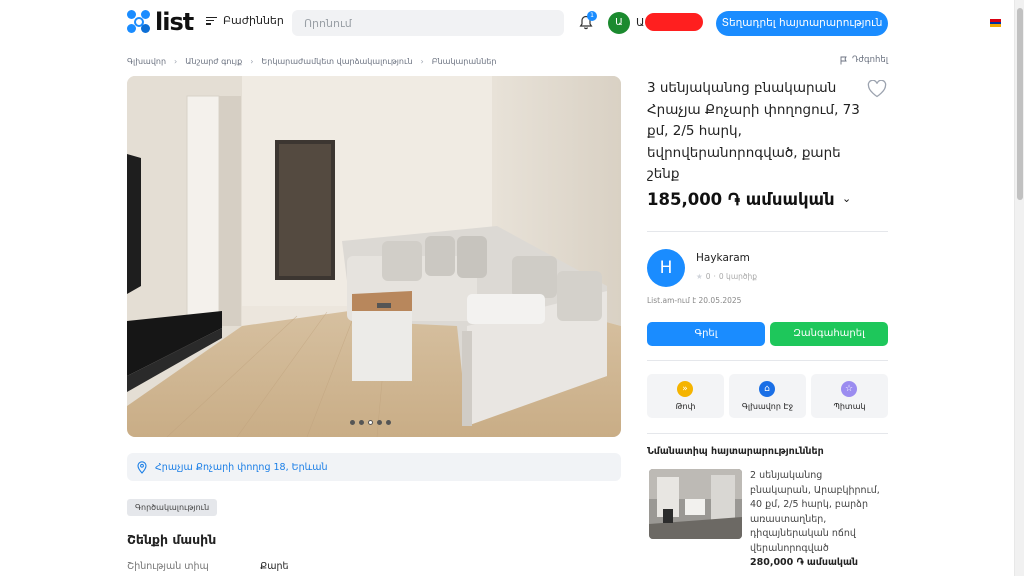 This screenshot has width=1024, height=576. What do you see at coordinates (685, 406) in the screenshot?
I see `action-label: Թոփ` at bounding box center [685, 406].